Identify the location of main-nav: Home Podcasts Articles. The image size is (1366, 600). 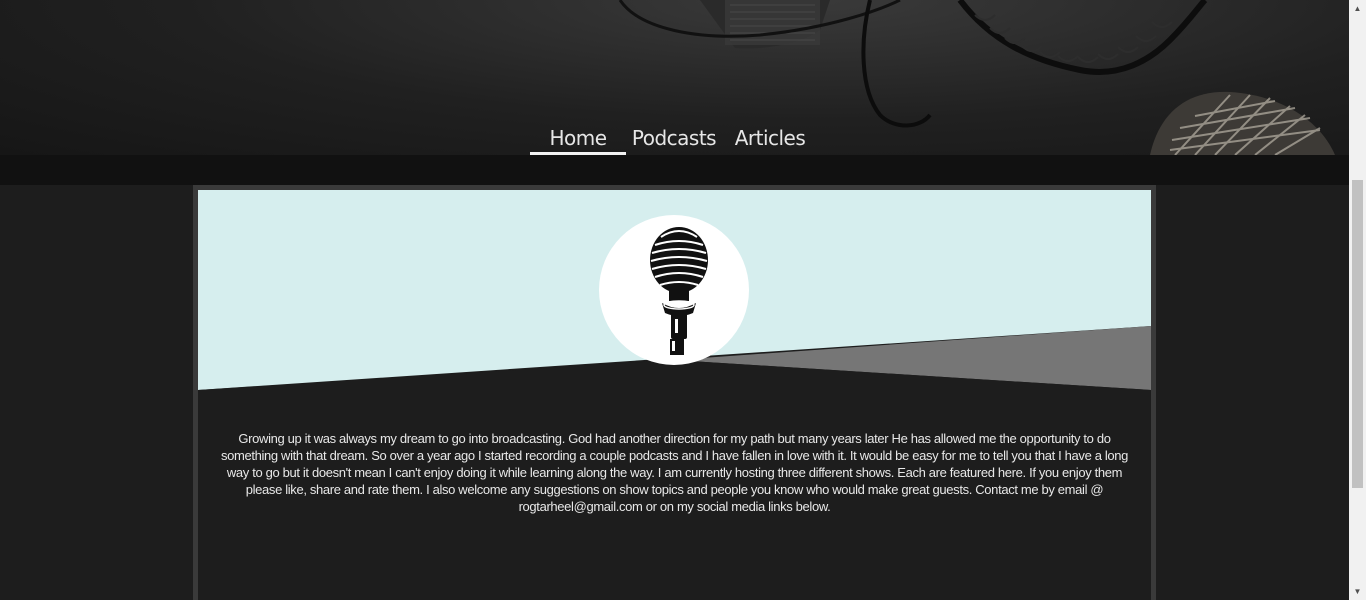
(674, 139).